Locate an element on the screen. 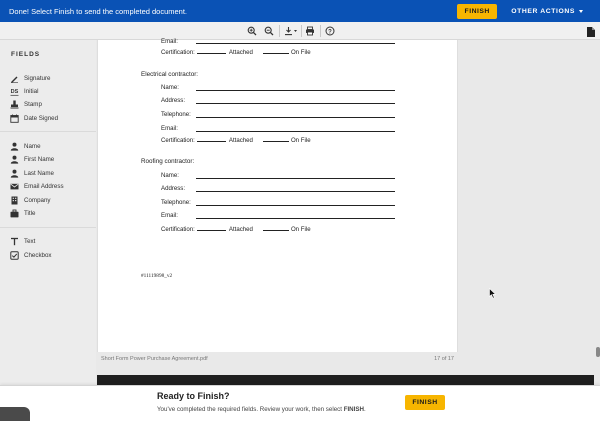 The width and height of the screenshot is (600, 421). ready-title: Ready to Finish? is located at coordinates (193, 396).